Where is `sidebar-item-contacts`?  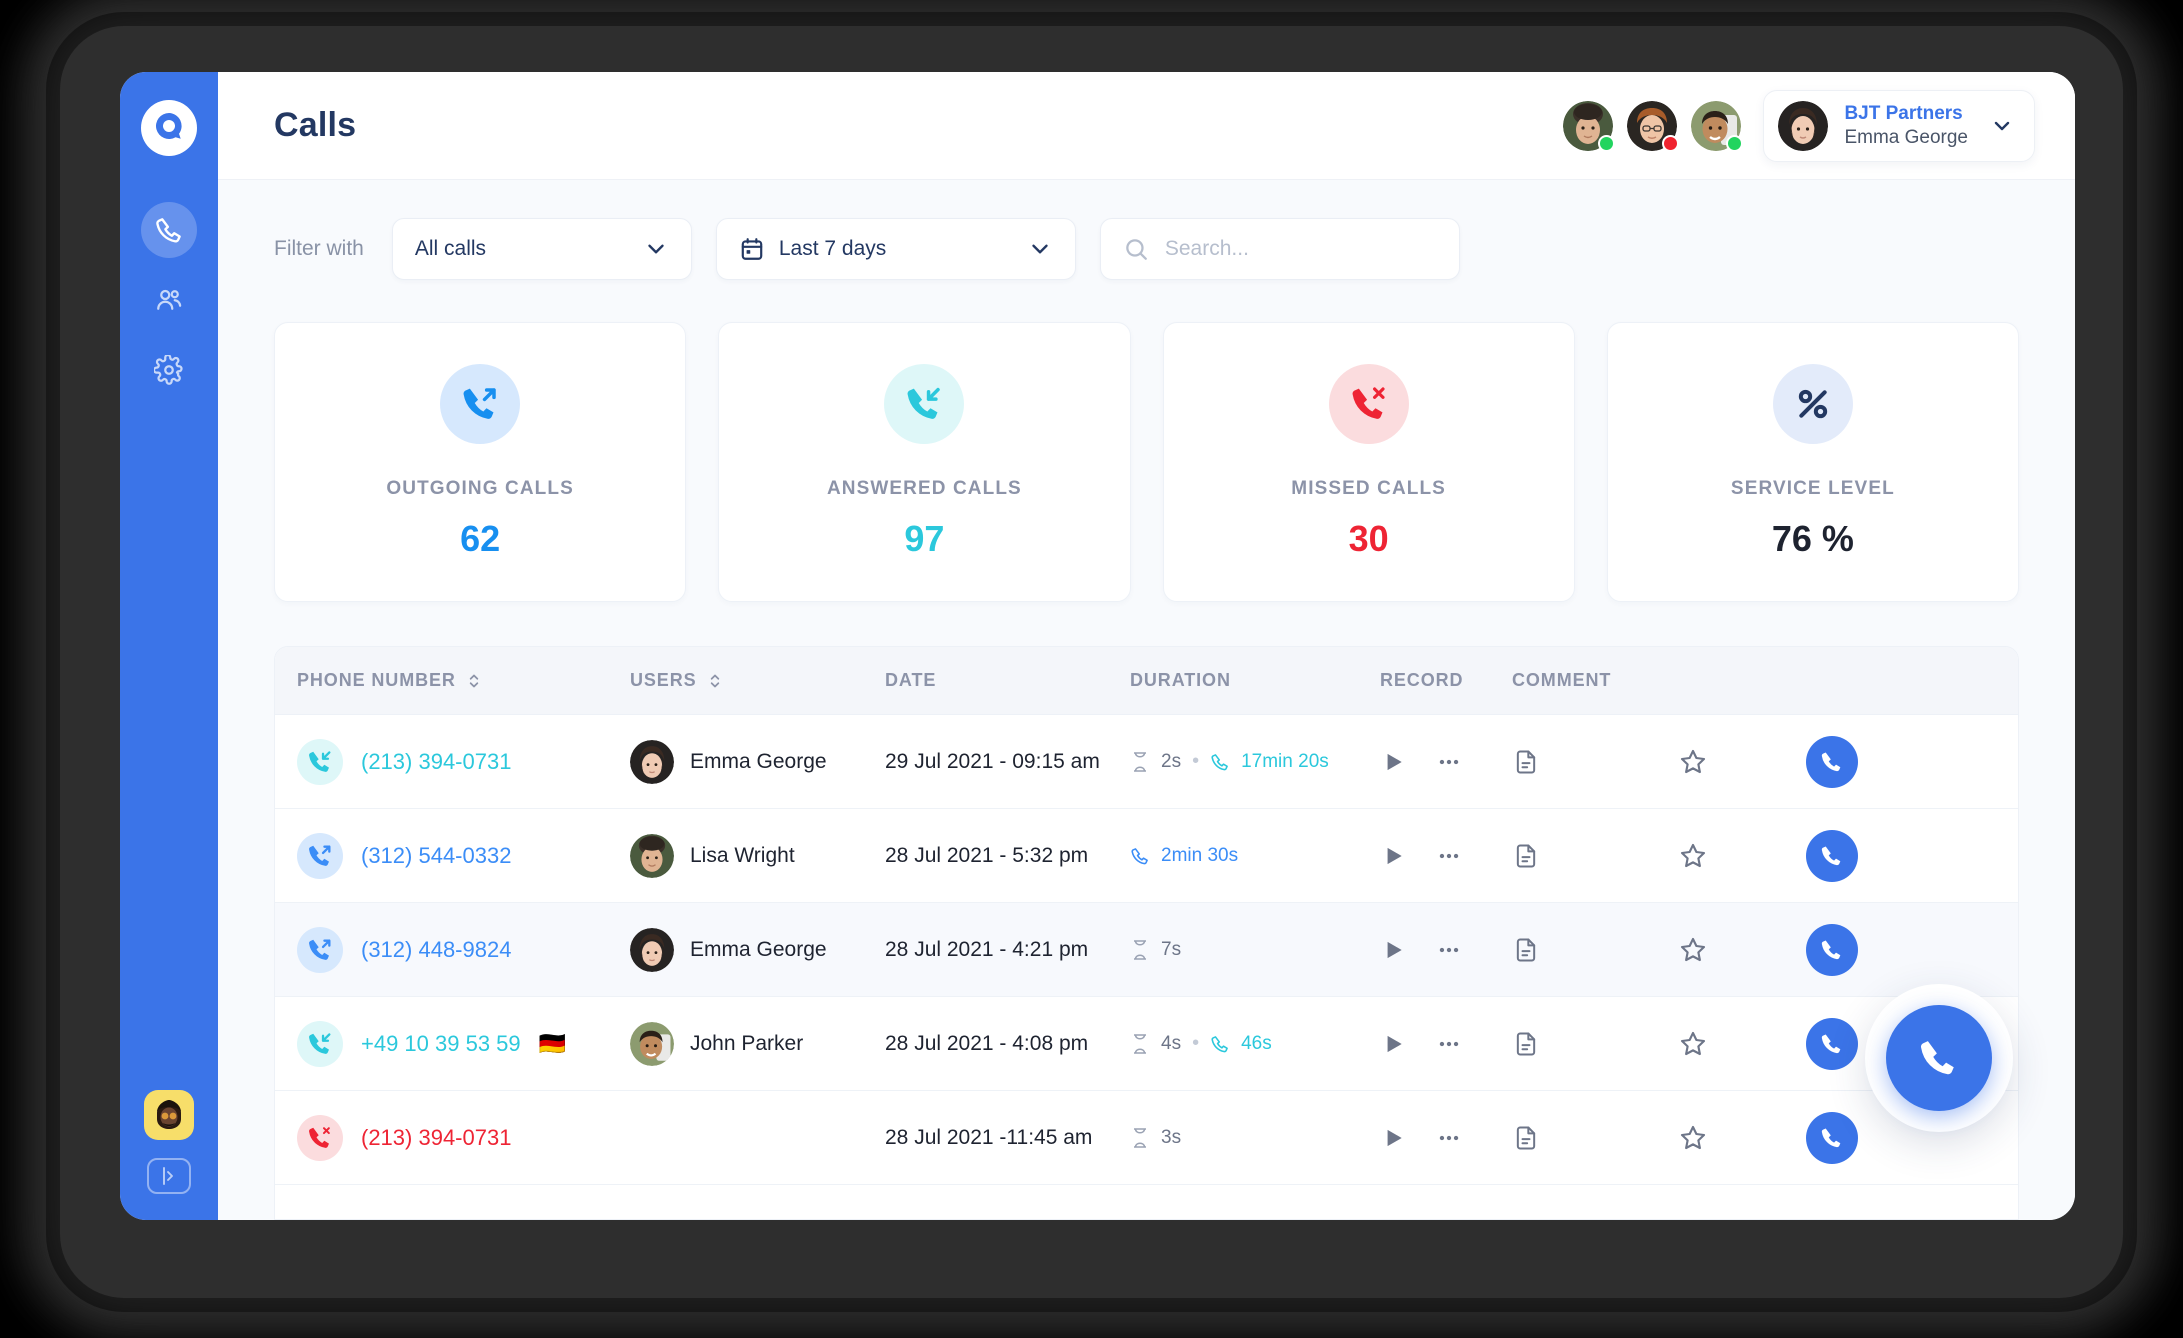
sidebar-item-contacts is located at coordinates (169, 300).